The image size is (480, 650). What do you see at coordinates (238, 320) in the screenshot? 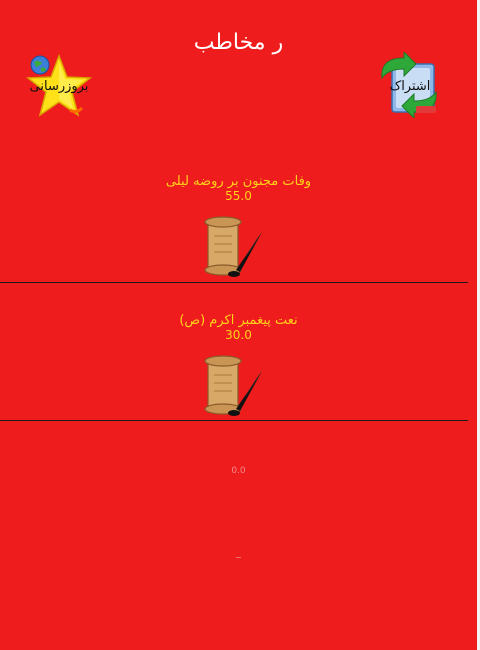
I see `item-title: نعت پیغمبر اکرم (ص)` at bounding box center [238, 320].